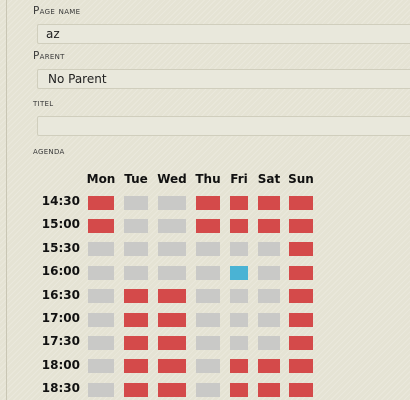 The width and height of the screenshot is (410, 400). Describe the element at coordinates (49, 151) in the screenshot. I see `agenda-label: agenda` at that location.